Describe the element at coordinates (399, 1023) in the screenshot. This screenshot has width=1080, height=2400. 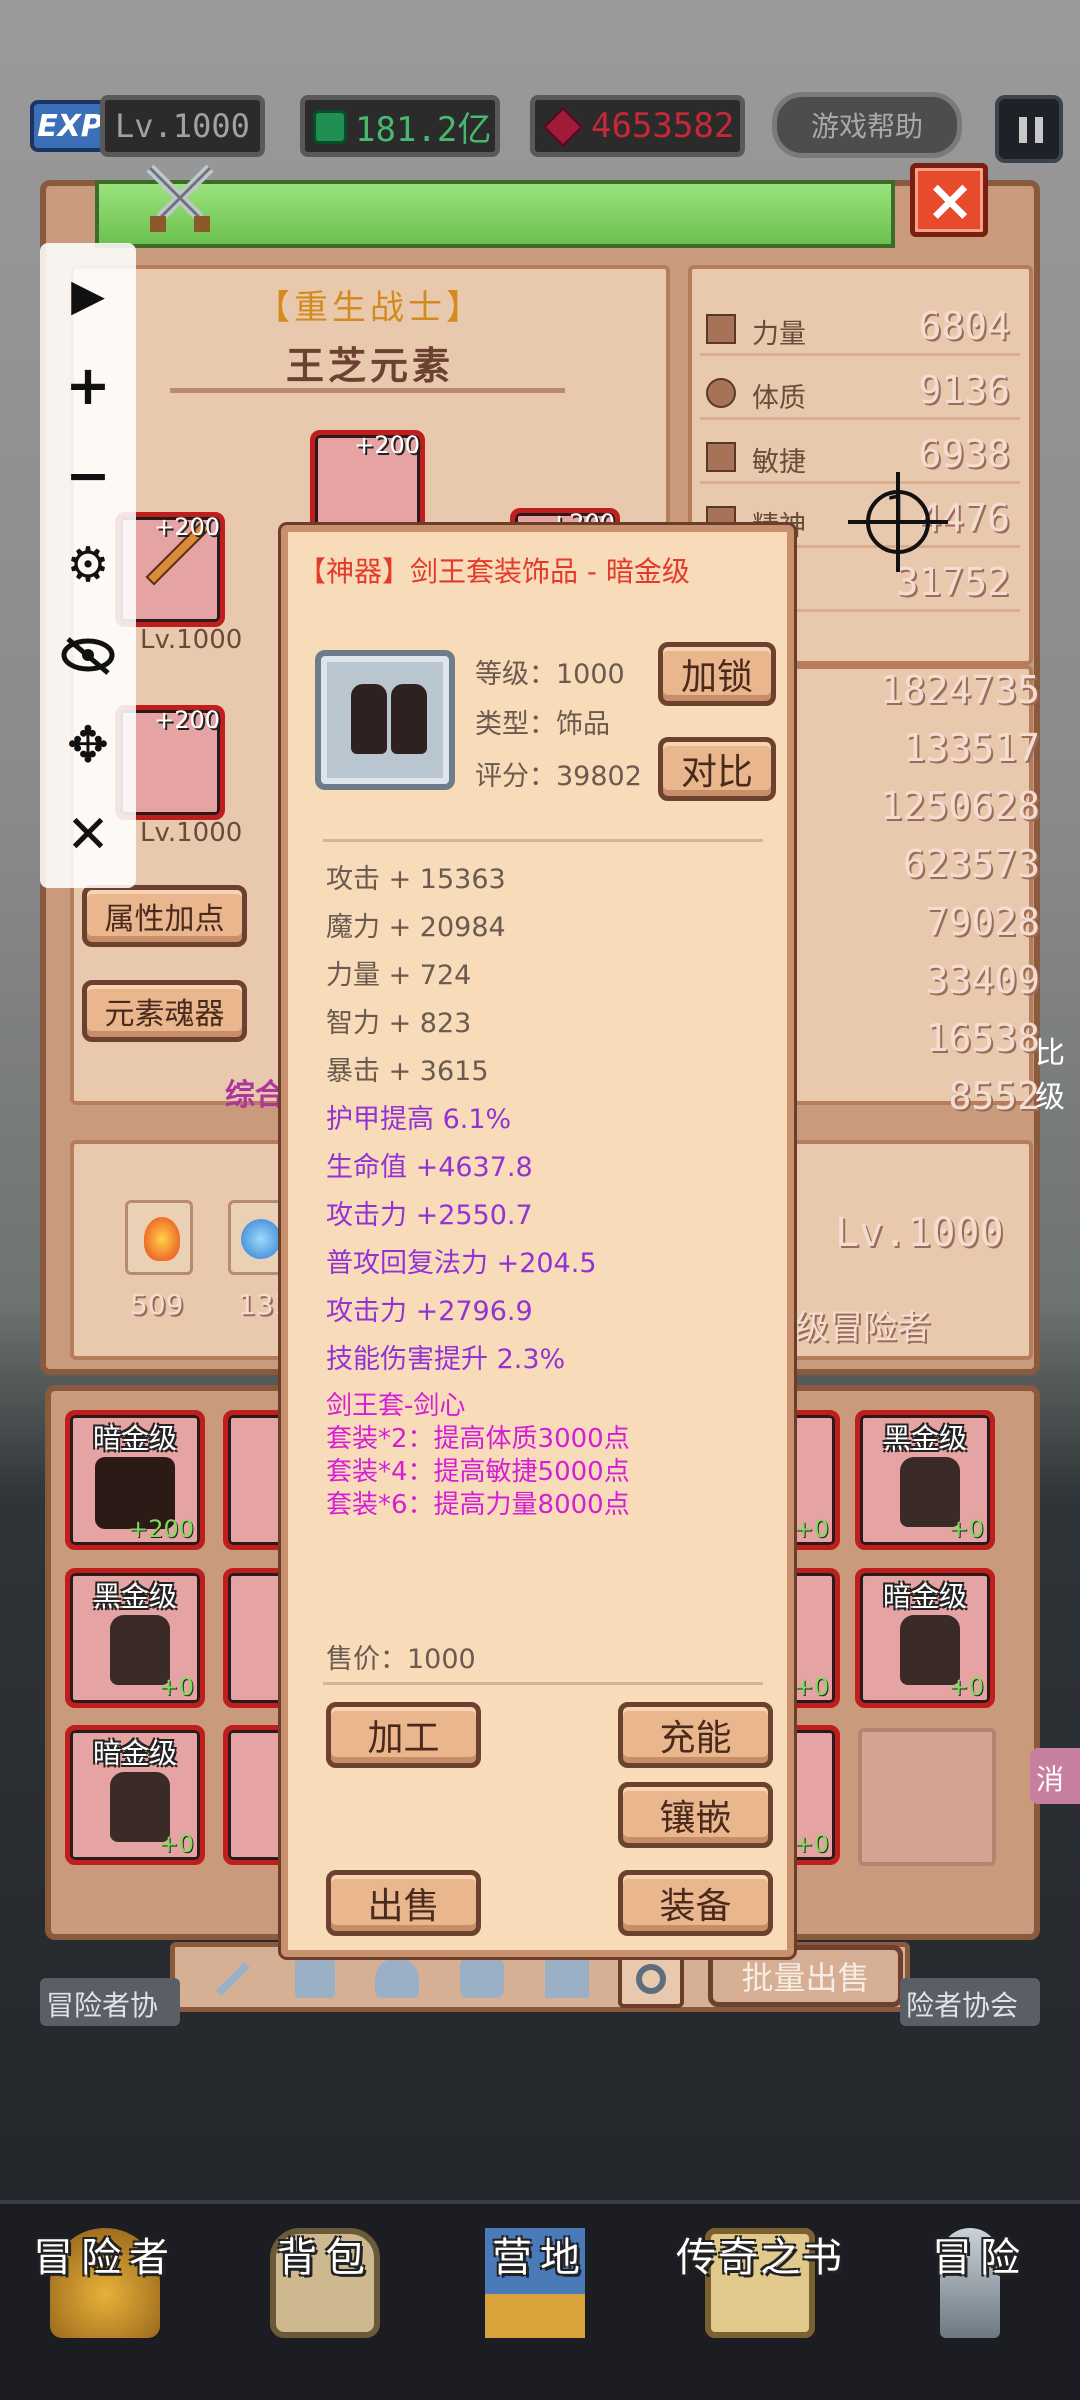
I see `base-attr-intellect: 智力 + 823` at that location.